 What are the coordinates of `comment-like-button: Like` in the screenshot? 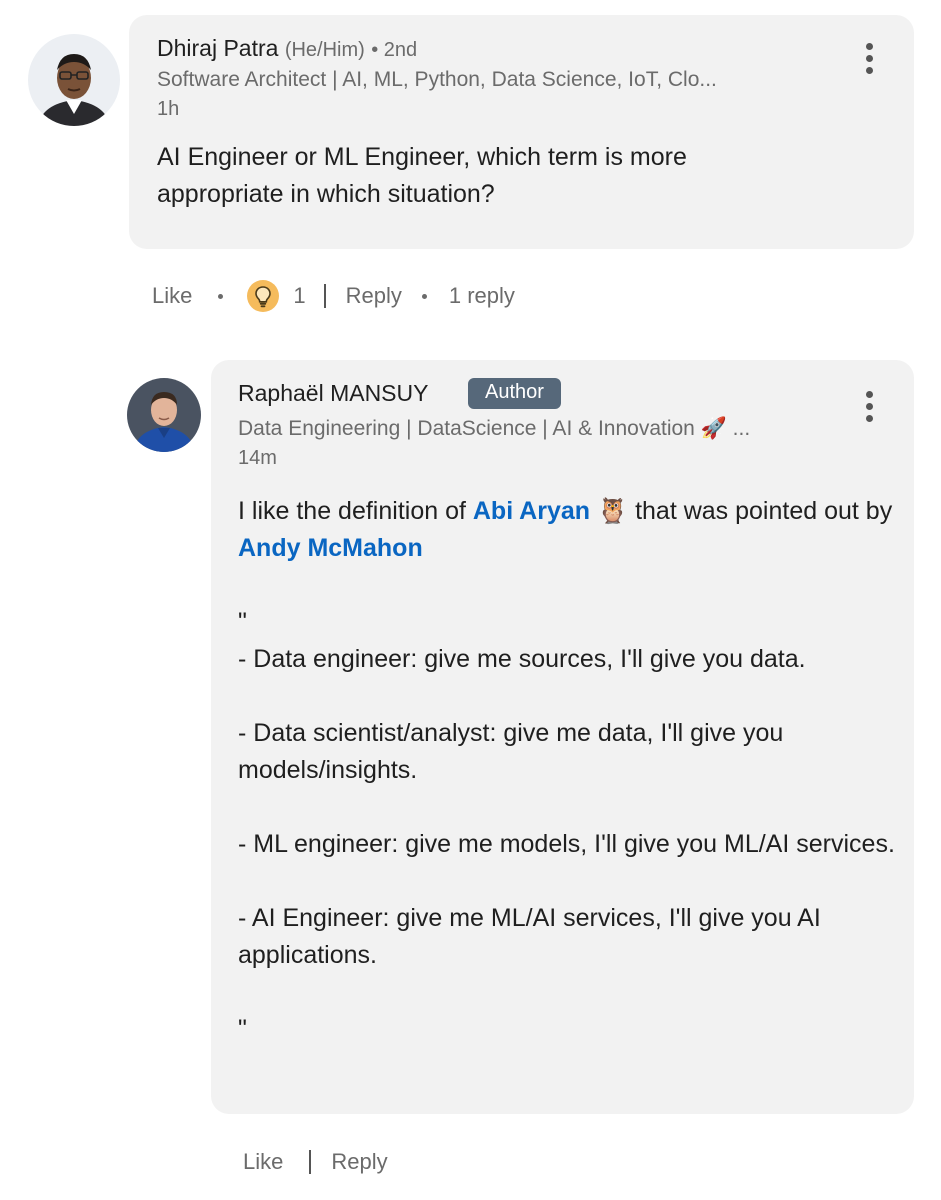 It's located at (172, 296).